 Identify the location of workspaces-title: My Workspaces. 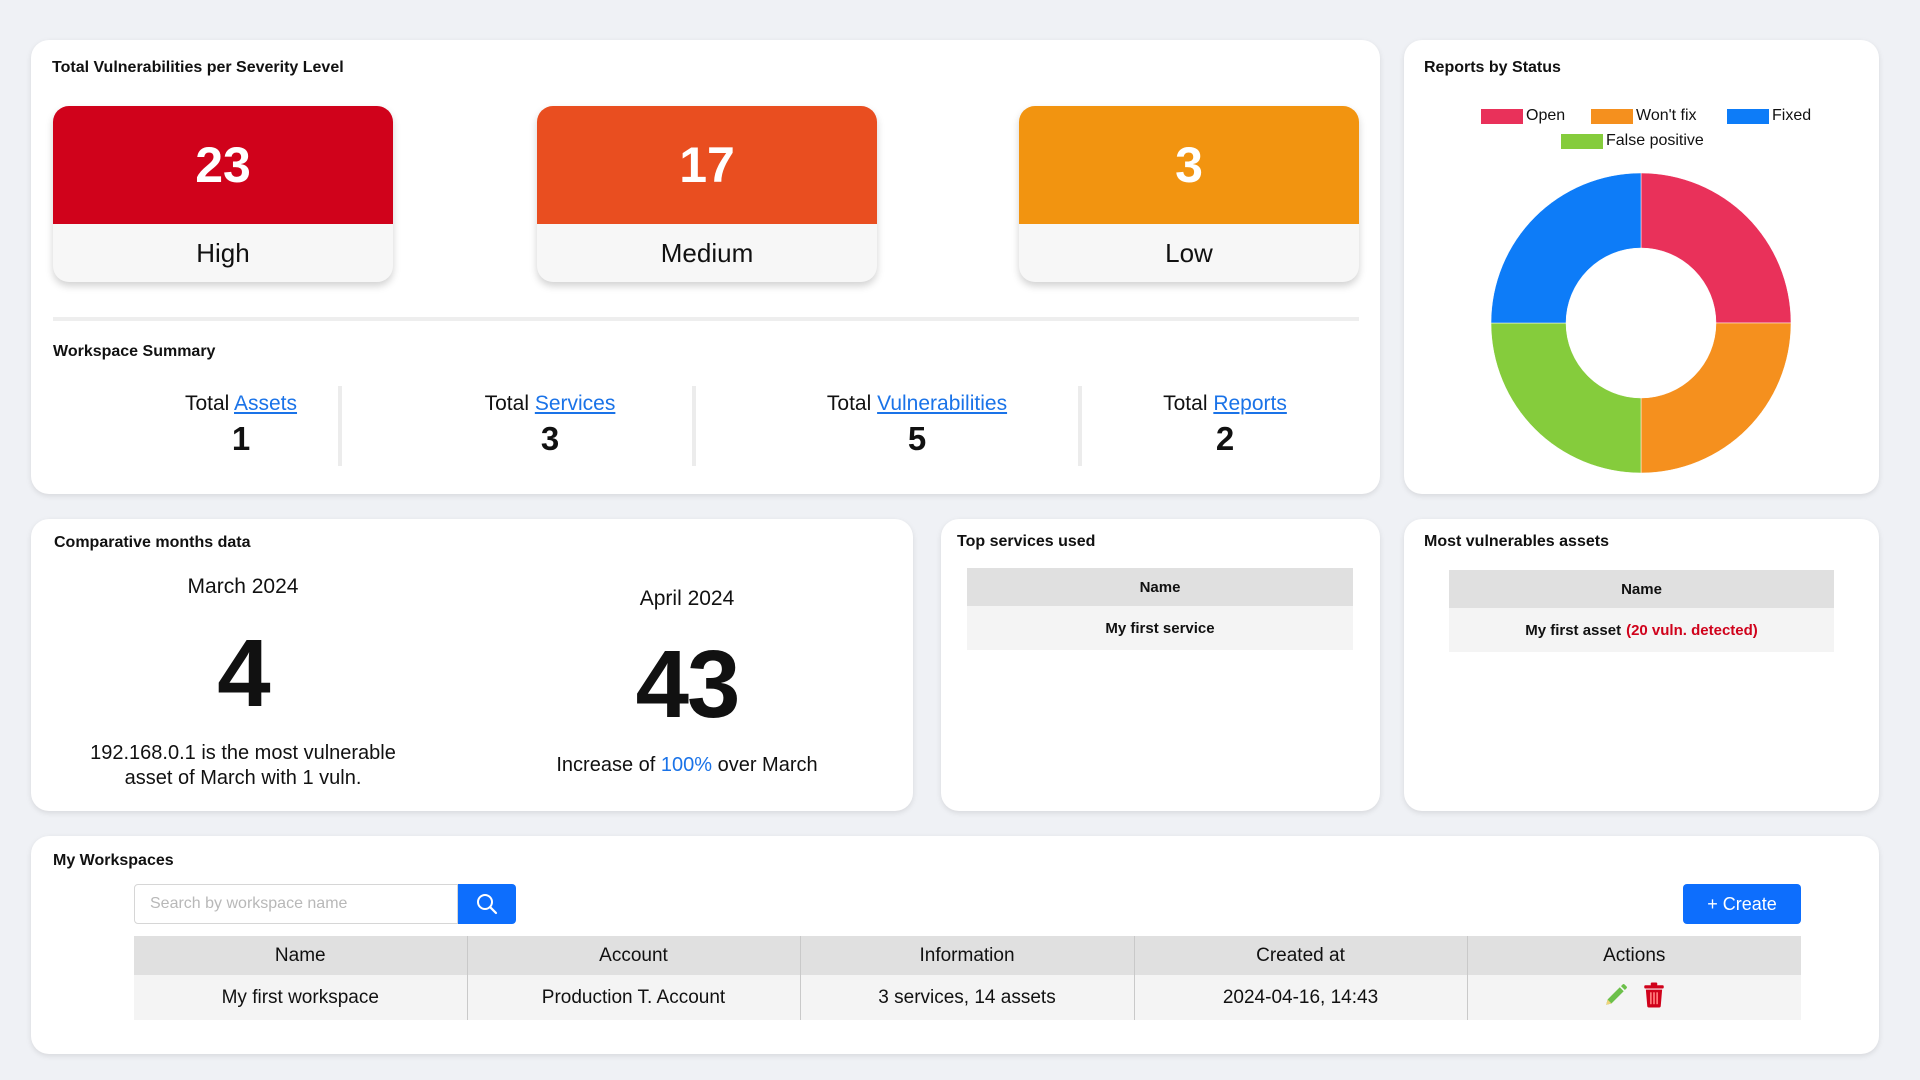
(113, 860).